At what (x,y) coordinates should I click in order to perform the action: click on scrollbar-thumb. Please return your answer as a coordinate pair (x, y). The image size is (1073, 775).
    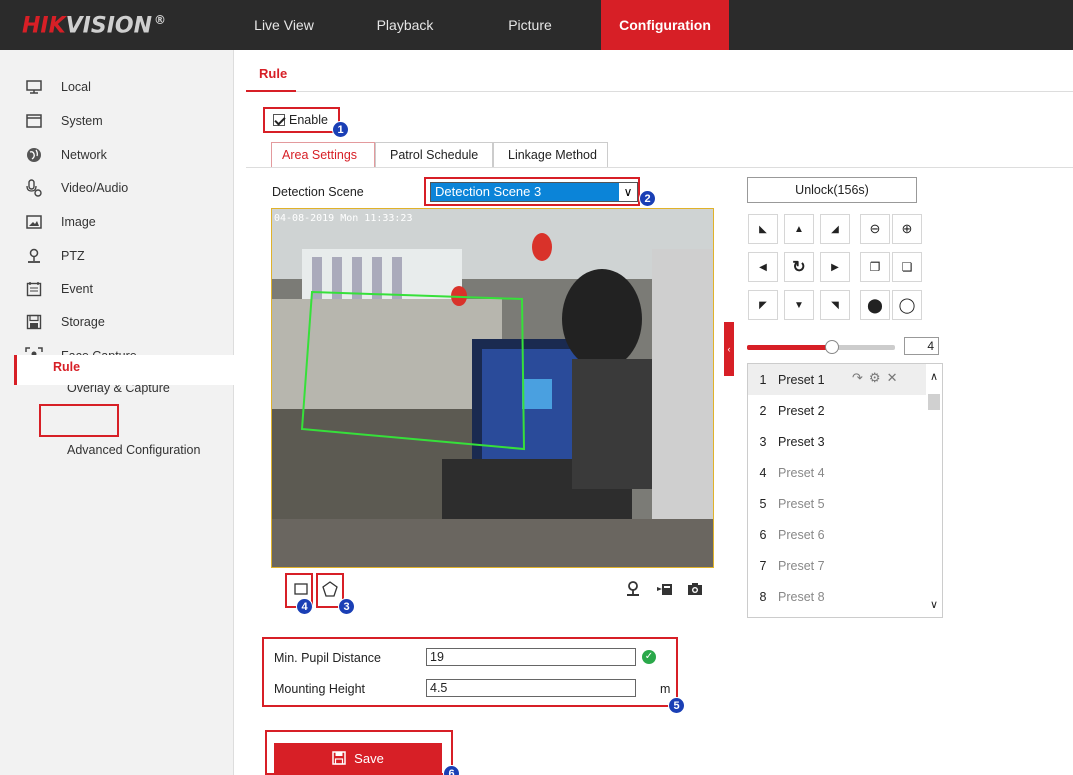
    Looking at the image, I should click on (934, 402).